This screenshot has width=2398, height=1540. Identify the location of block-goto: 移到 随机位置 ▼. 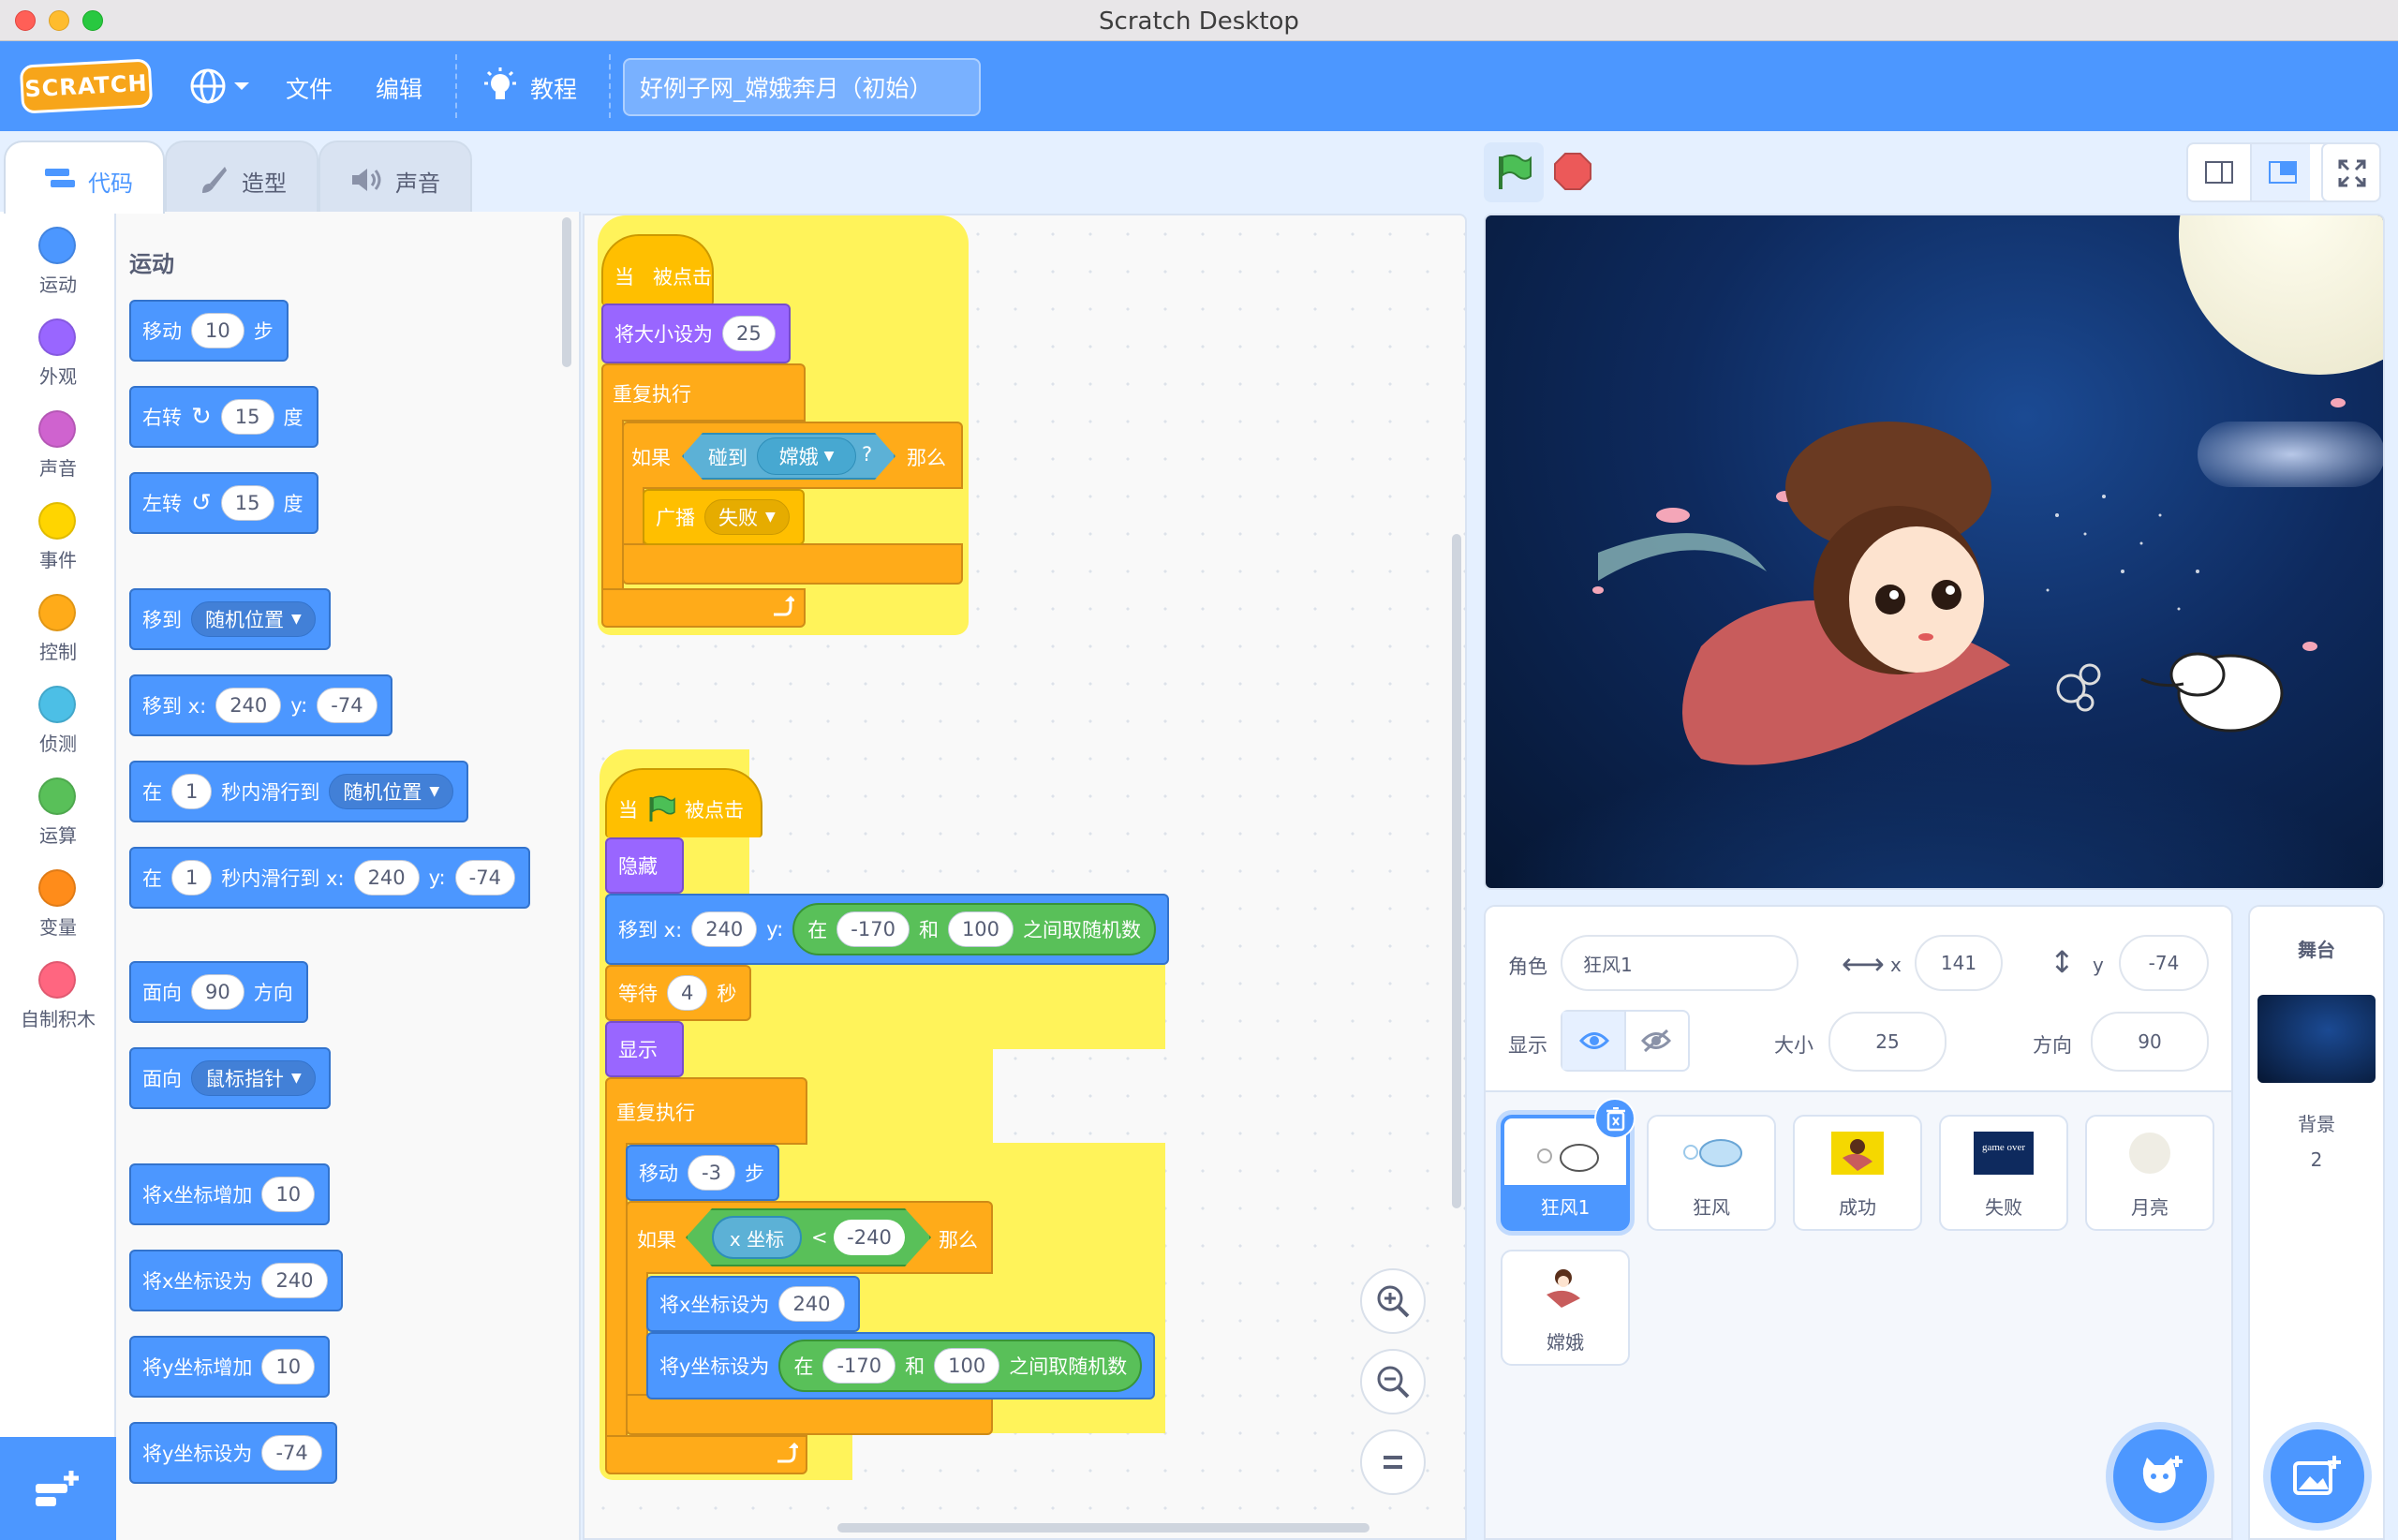
(230, 619).